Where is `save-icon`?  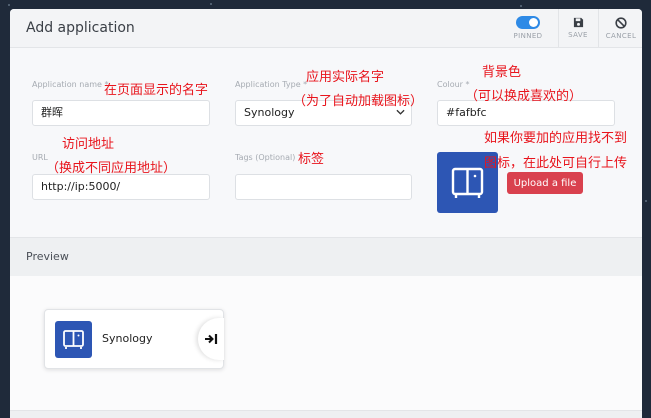
save-icon is located at coordinates (578, 22).